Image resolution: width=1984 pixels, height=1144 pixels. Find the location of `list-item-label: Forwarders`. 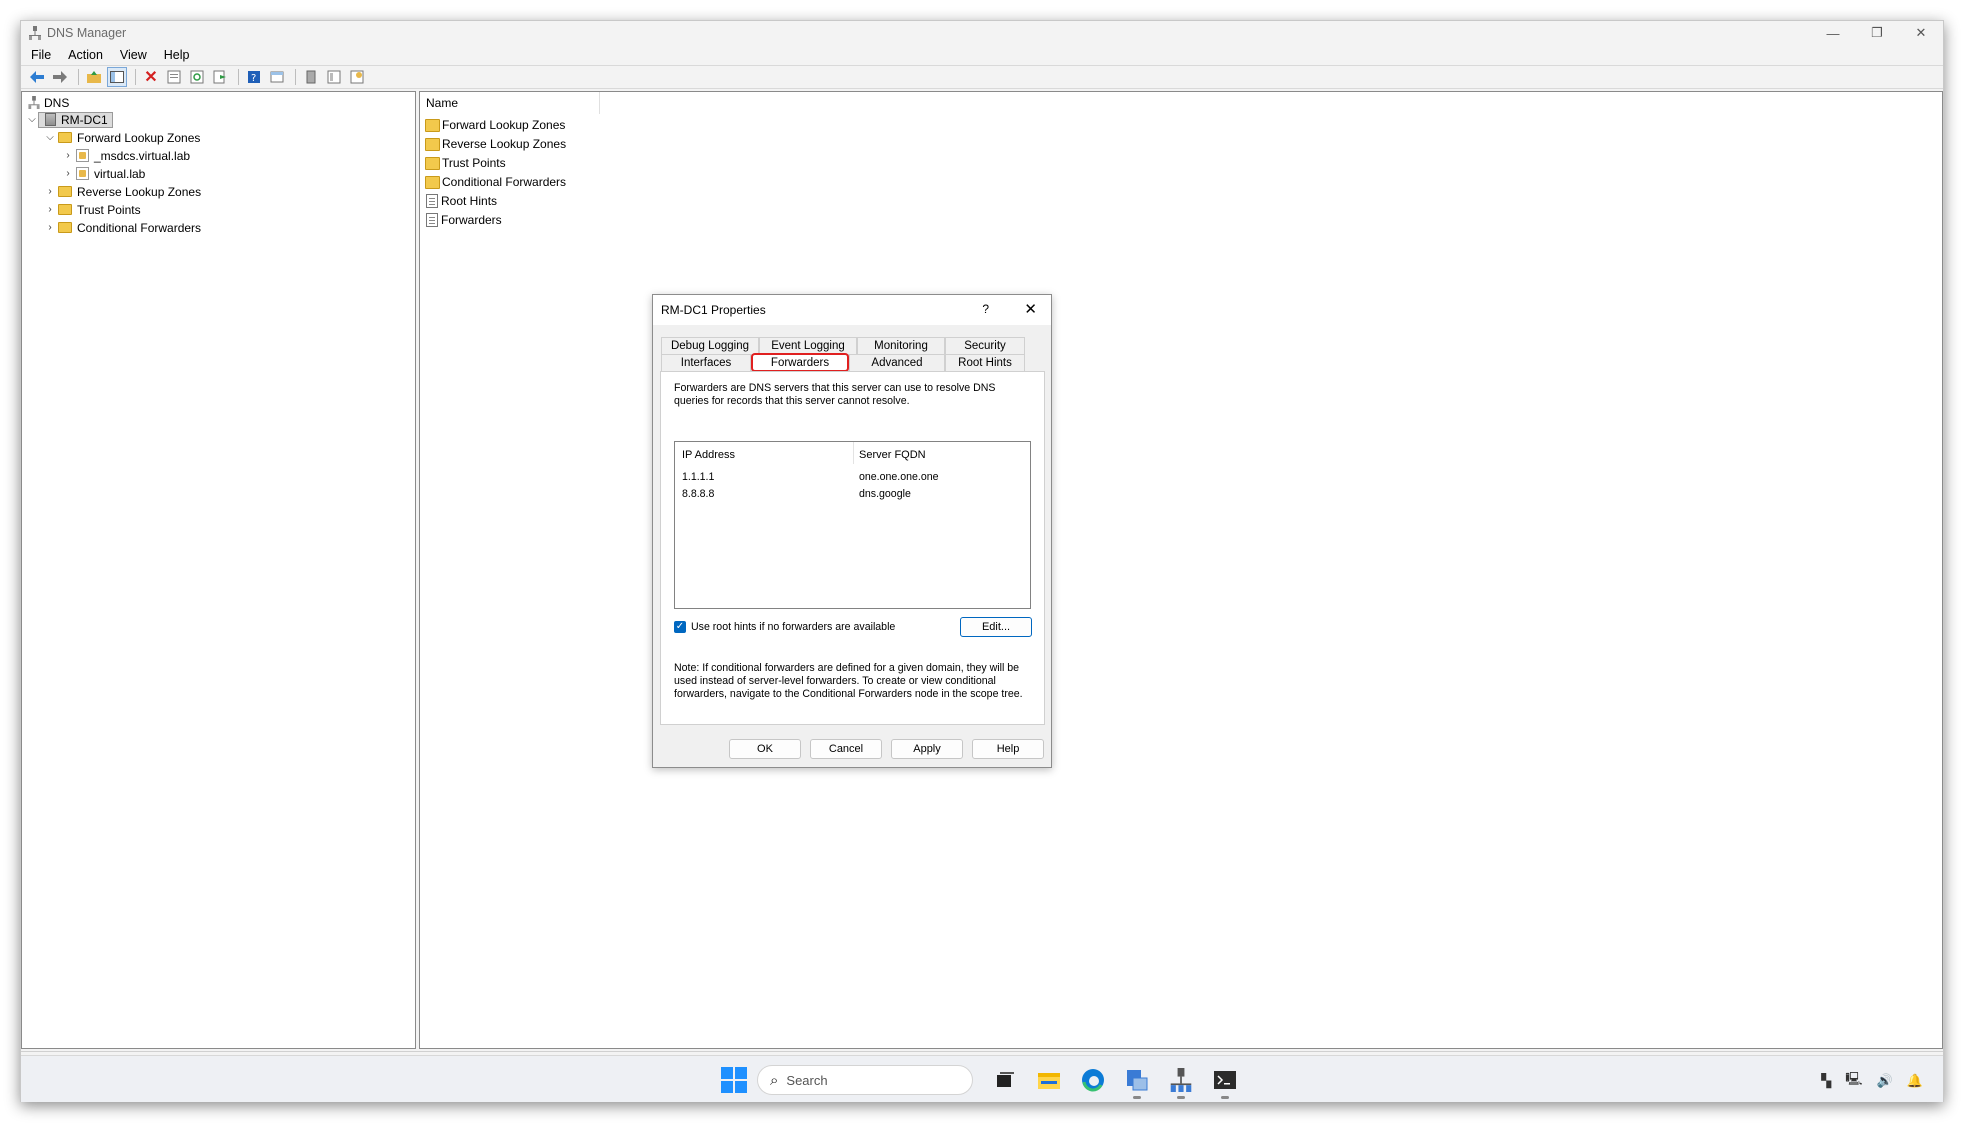

list-item-label: Forwarders is located at coordinates (471, 220).